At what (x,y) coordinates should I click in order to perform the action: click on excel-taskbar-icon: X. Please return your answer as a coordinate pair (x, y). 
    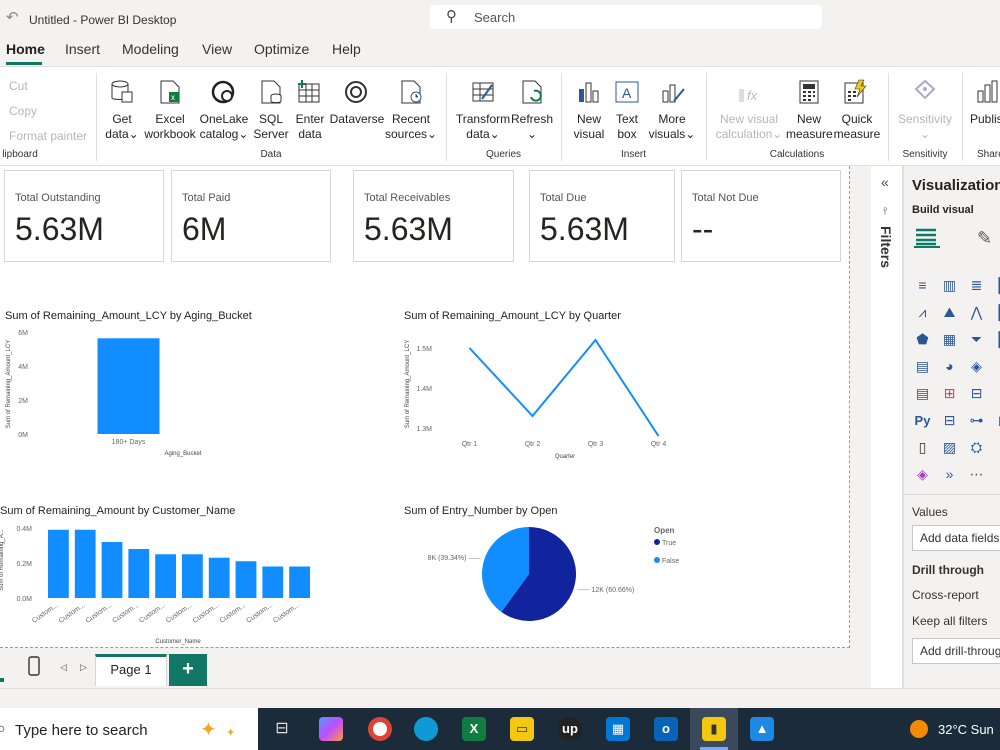
    Looking at the image, I should click on (474, 729).